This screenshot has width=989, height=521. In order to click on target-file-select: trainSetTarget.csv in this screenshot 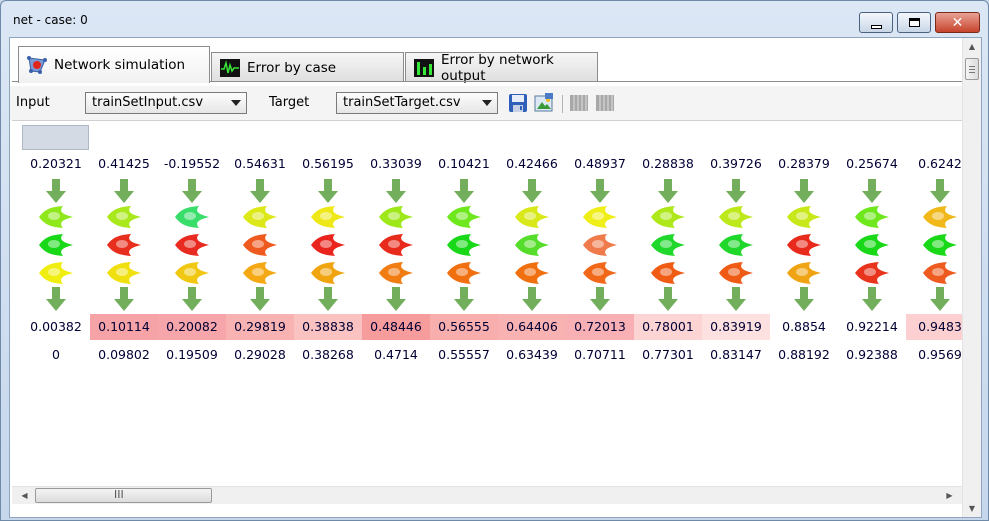, I will do `click(417, 103)`.